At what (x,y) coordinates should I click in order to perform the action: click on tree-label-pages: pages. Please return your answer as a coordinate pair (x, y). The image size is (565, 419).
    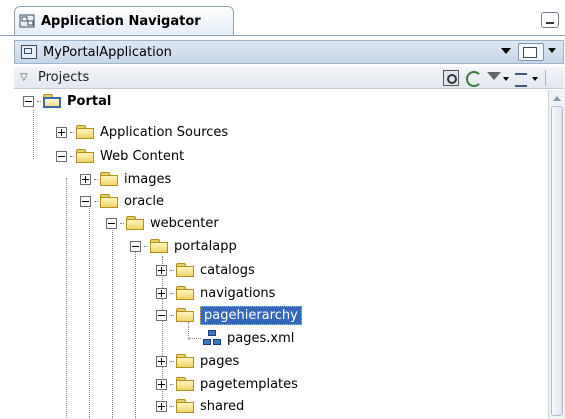
    Looking at the image, I should click on (220, 361).